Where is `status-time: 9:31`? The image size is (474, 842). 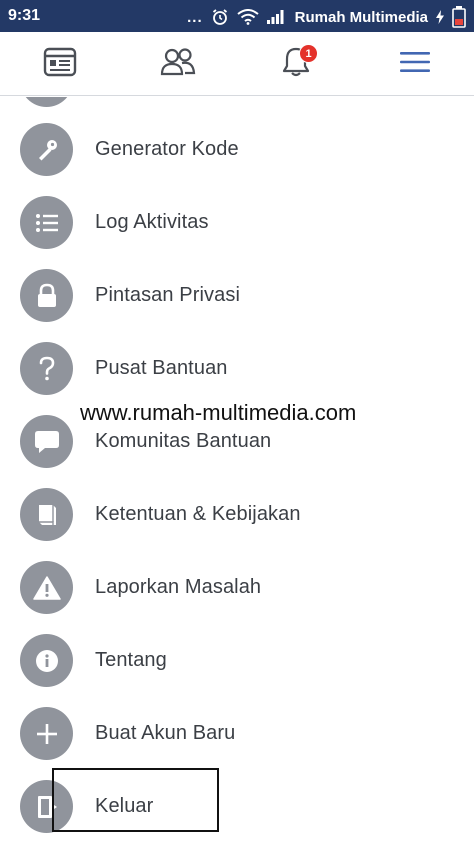 status-time: 9:31 is located at coordinates (24, 15).